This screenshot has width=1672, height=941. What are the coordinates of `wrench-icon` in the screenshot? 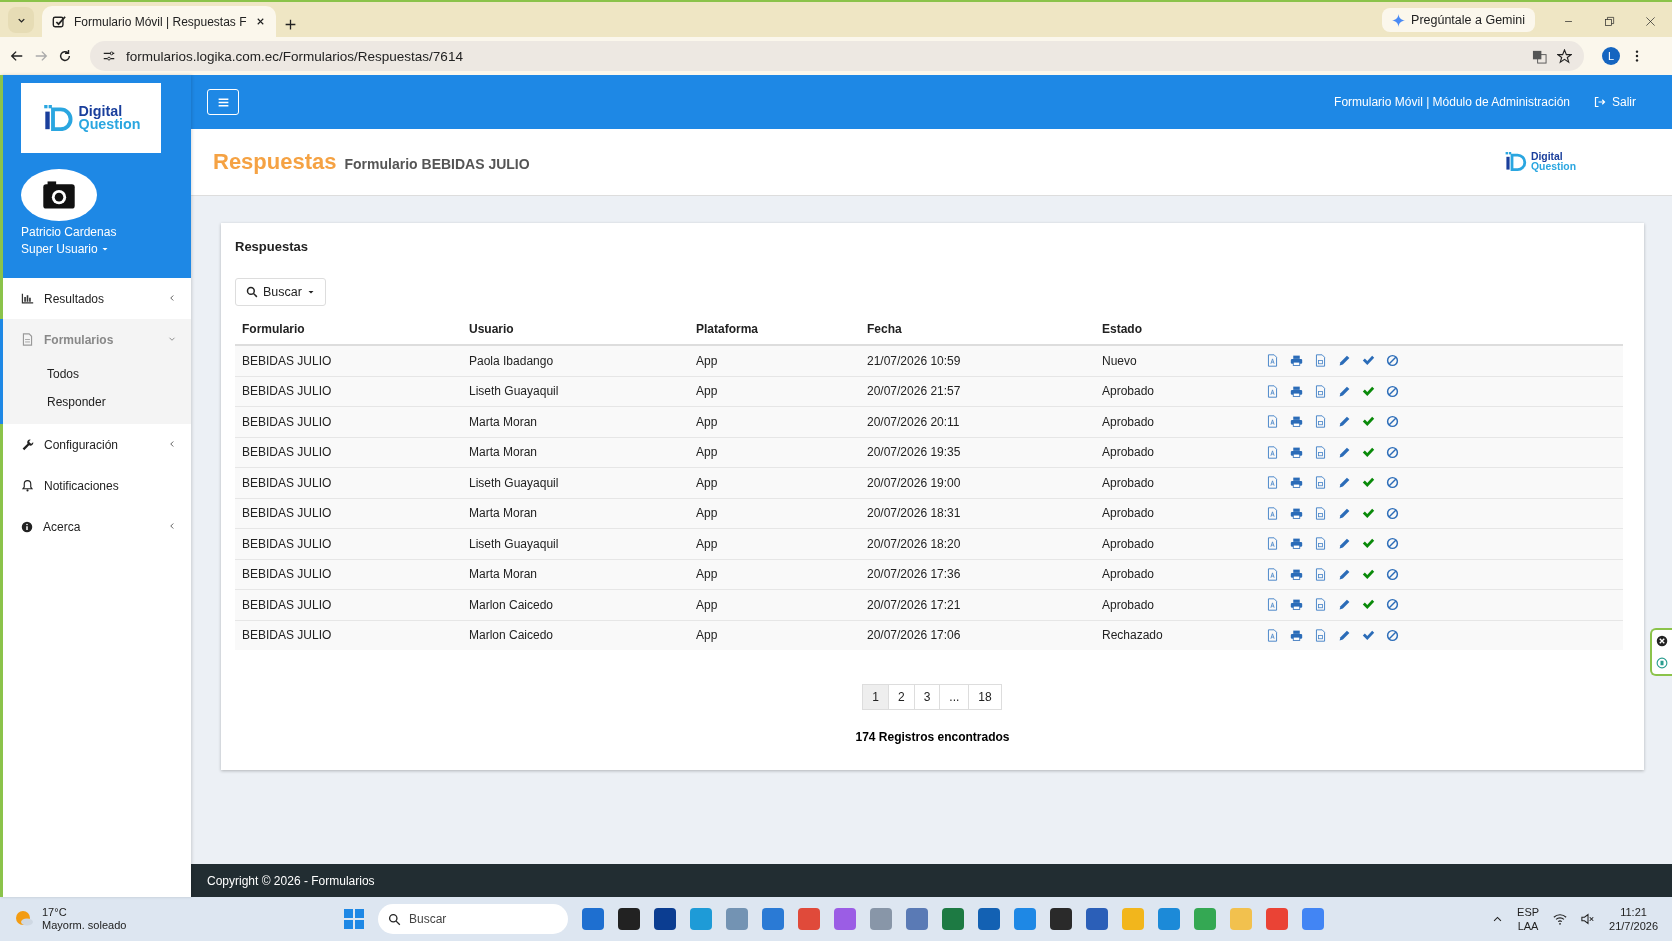 It's located at (27, 444).